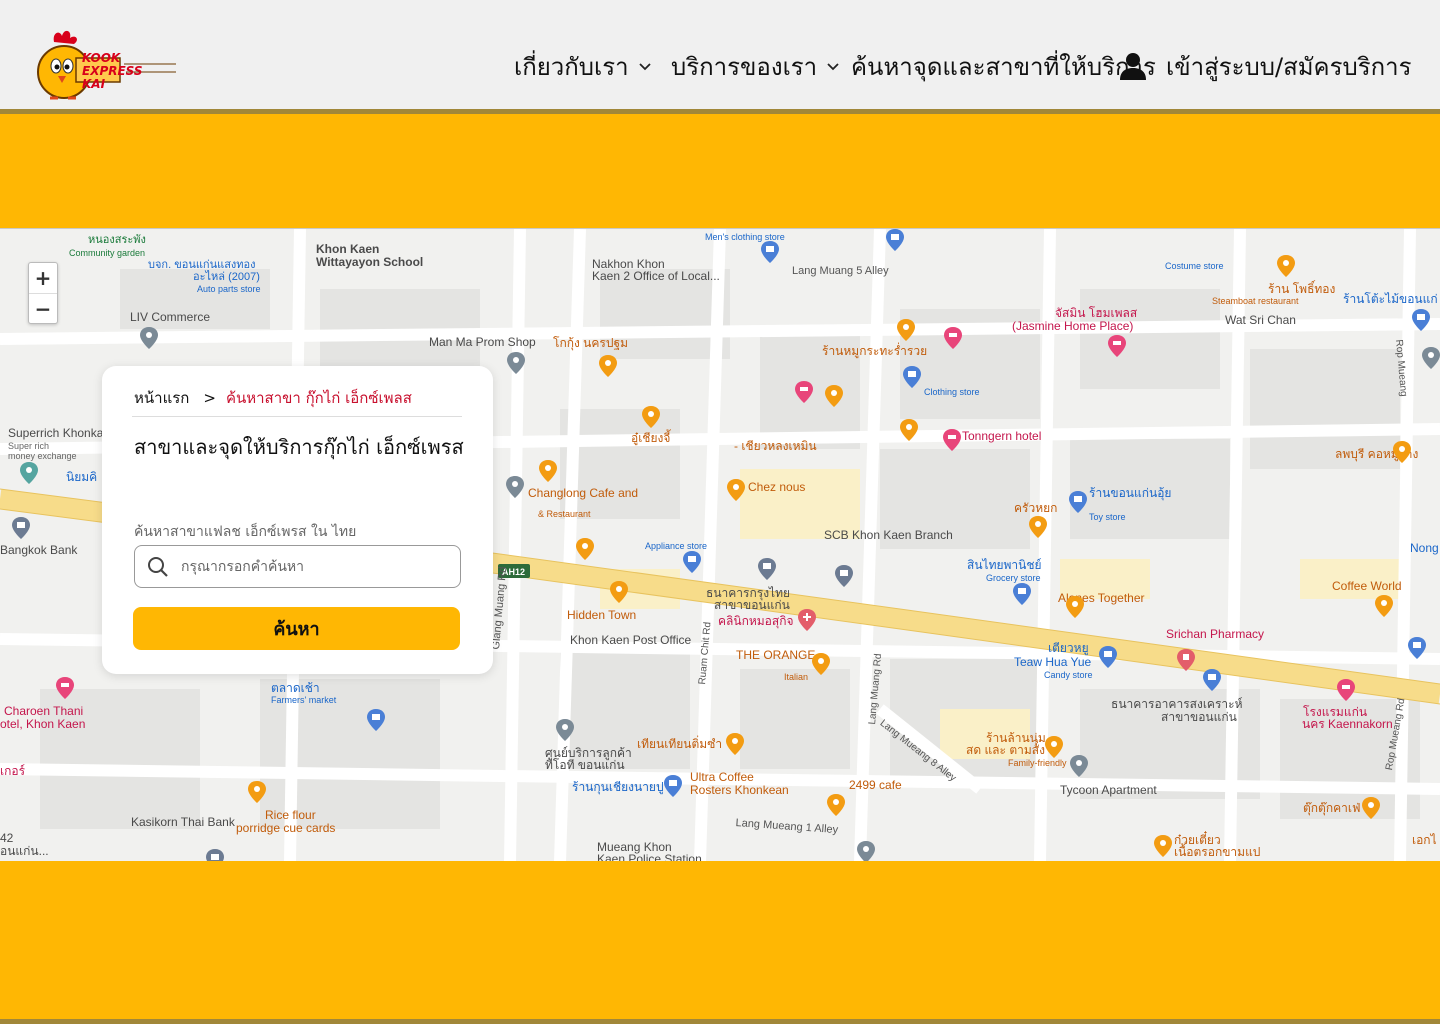 This screenshot has height=1024, width=1440. I want to click on breadcrumb-home: หน้าแรก, so click(161, 398).